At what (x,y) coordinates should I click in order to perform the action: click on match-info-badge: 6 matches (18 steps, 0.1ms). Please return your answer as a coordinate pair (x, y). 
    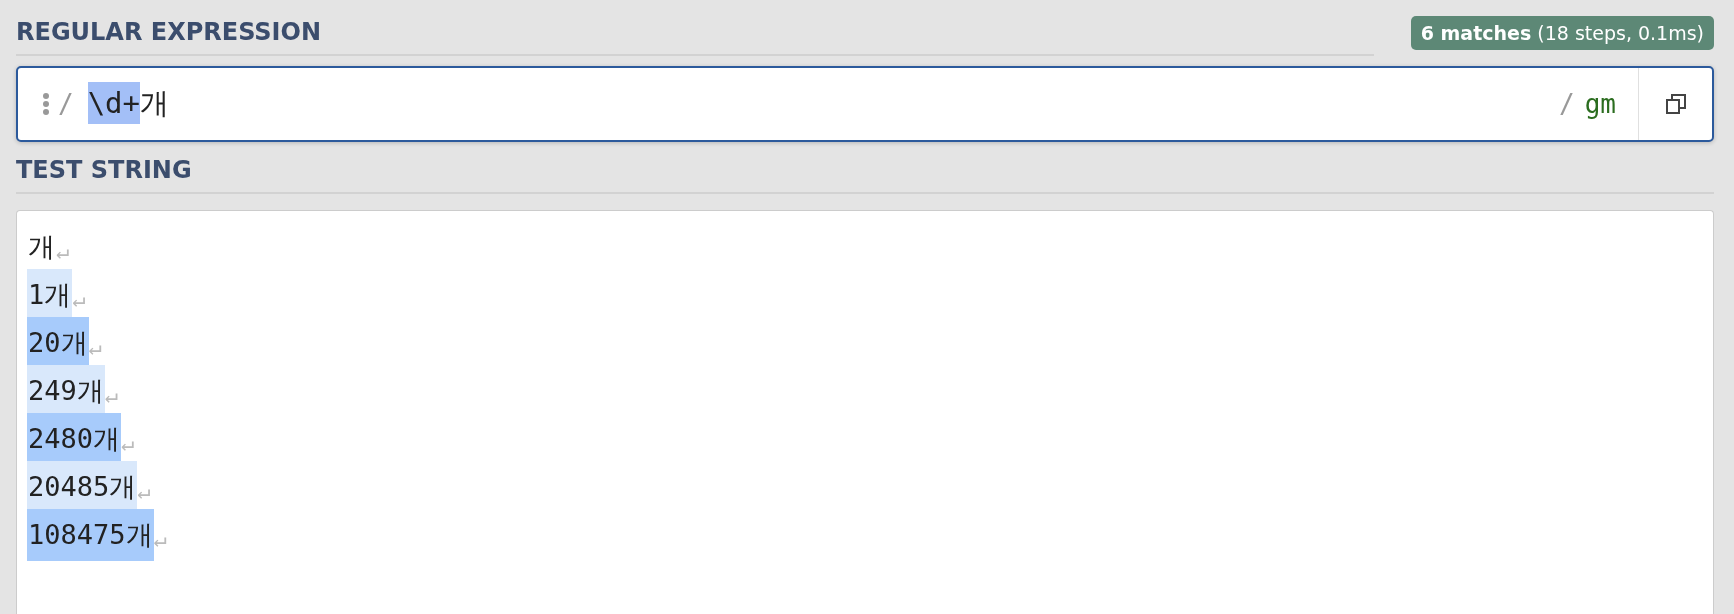
    Looking at the image, I should click on (1562, 33).